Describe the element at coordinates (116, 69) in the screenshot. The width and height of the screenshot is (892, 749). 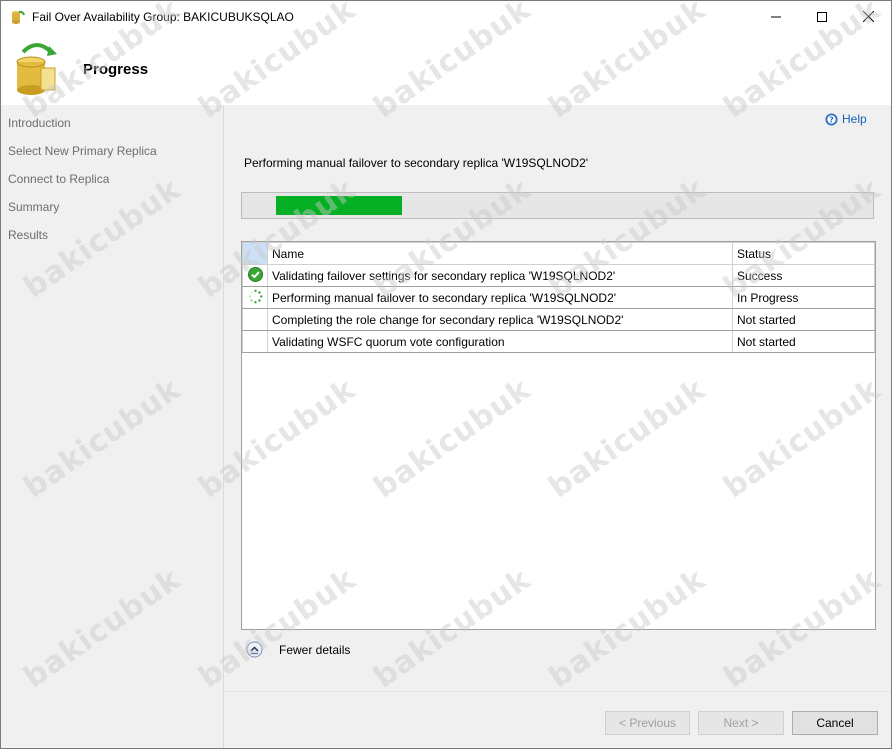
I see `page-title: Progress` at that location.